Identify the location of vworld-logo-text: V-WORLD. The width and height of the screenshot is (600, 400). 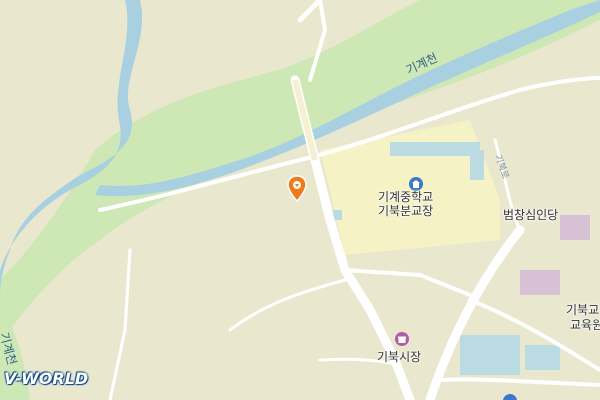
(46, 378).